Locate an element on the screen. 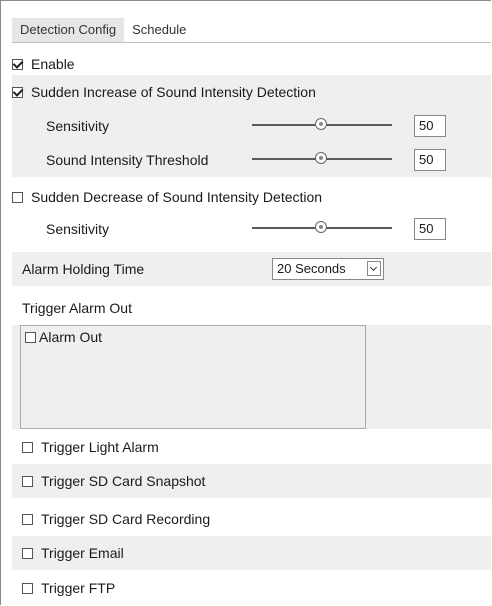 This screenshot has height=606, width=492. sudden-decrease-checkbox is located at coordinates (17, 197).